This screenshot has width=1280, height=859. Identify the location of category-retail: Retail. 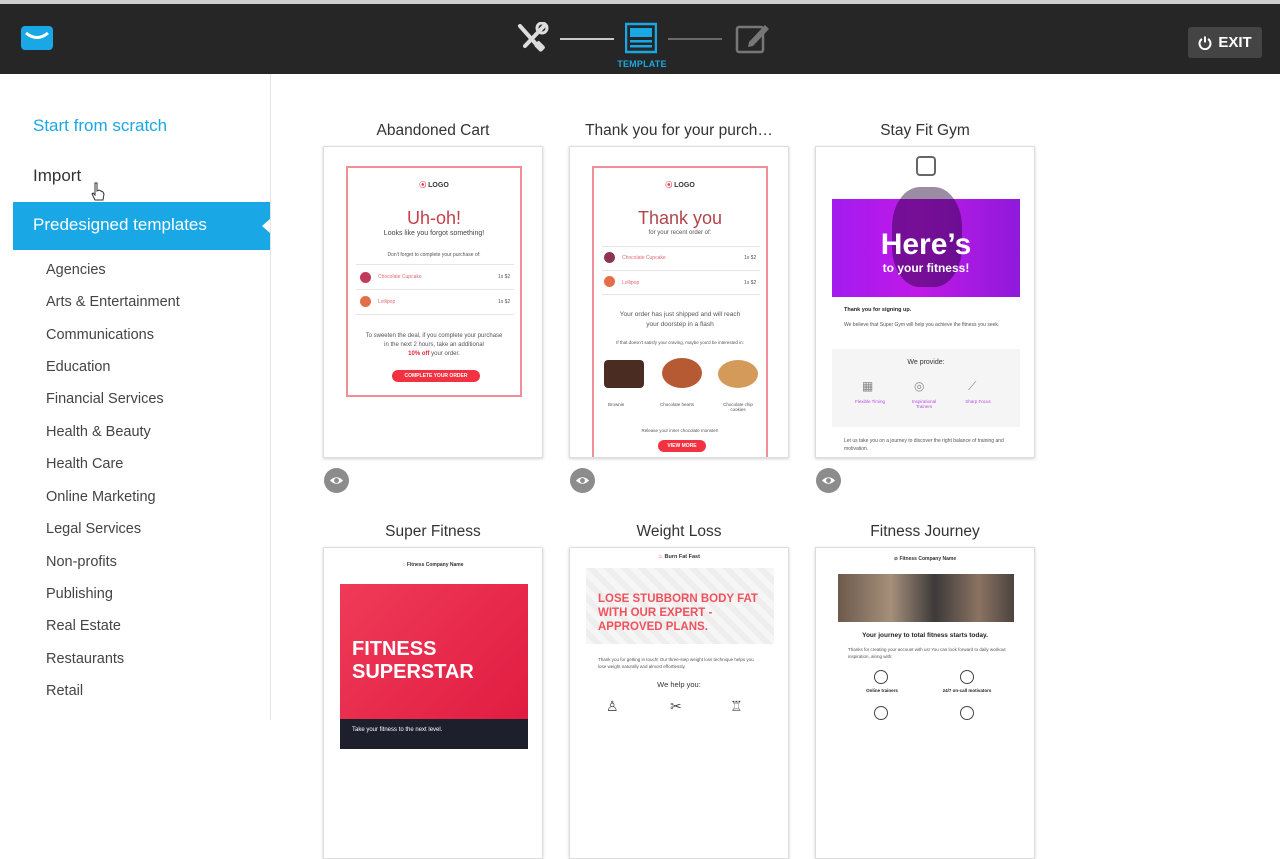
(64, 691).